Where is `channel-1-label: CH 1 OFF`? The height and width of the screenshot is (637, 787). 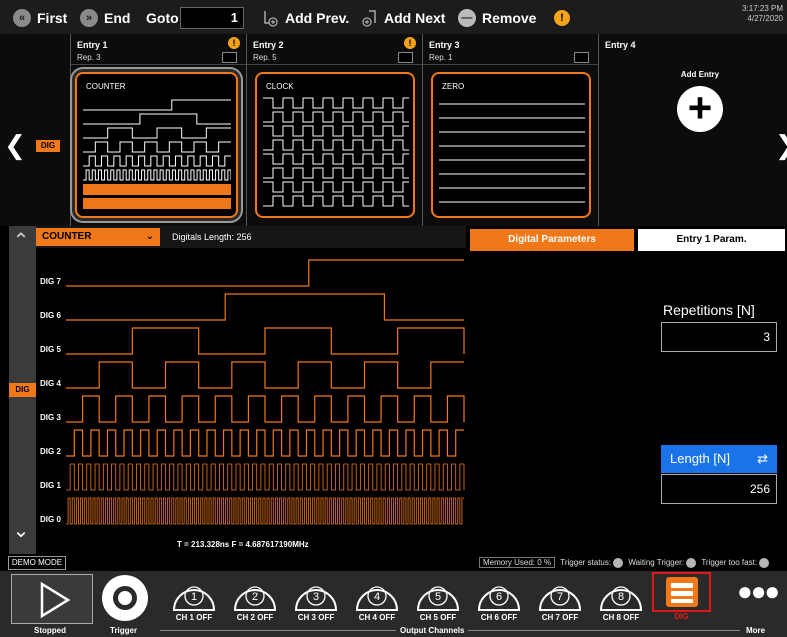
channel-1-label: CH 1 OFF is located at coordinates (194, 617).